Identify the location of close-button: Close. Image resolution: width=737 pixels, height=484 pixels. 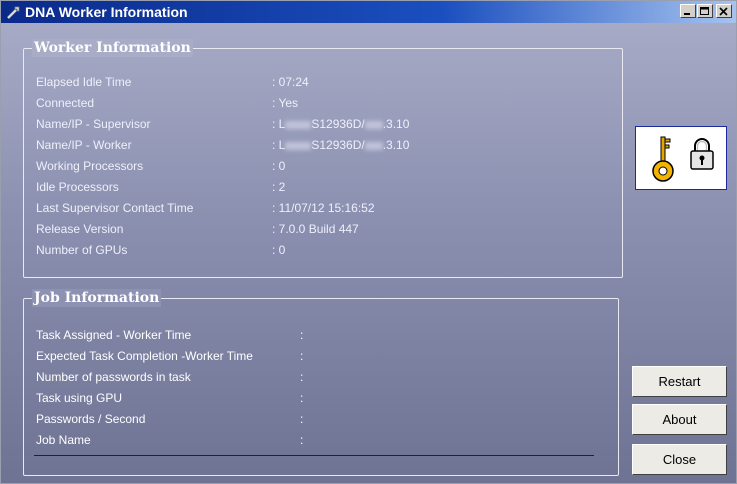
(679, 459).